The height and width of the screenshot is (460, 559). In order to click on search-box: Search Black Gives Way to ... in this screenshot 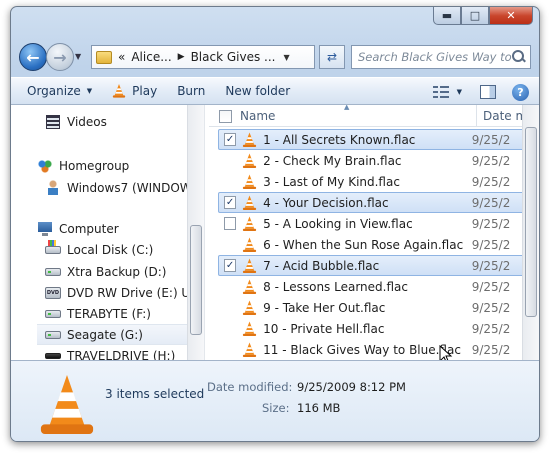, I will do `click(441, 57)`.